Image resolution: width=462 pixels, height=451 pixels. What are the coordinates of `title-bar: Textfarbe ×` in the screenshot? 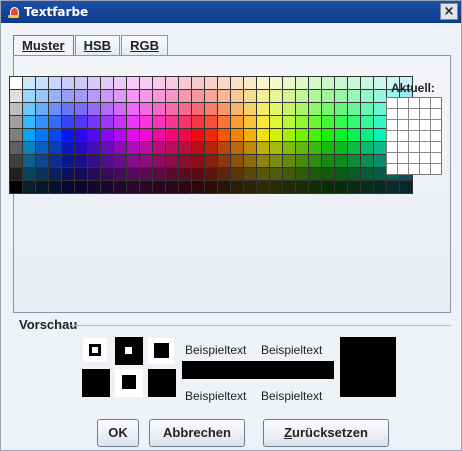 It's located at (231, 12).